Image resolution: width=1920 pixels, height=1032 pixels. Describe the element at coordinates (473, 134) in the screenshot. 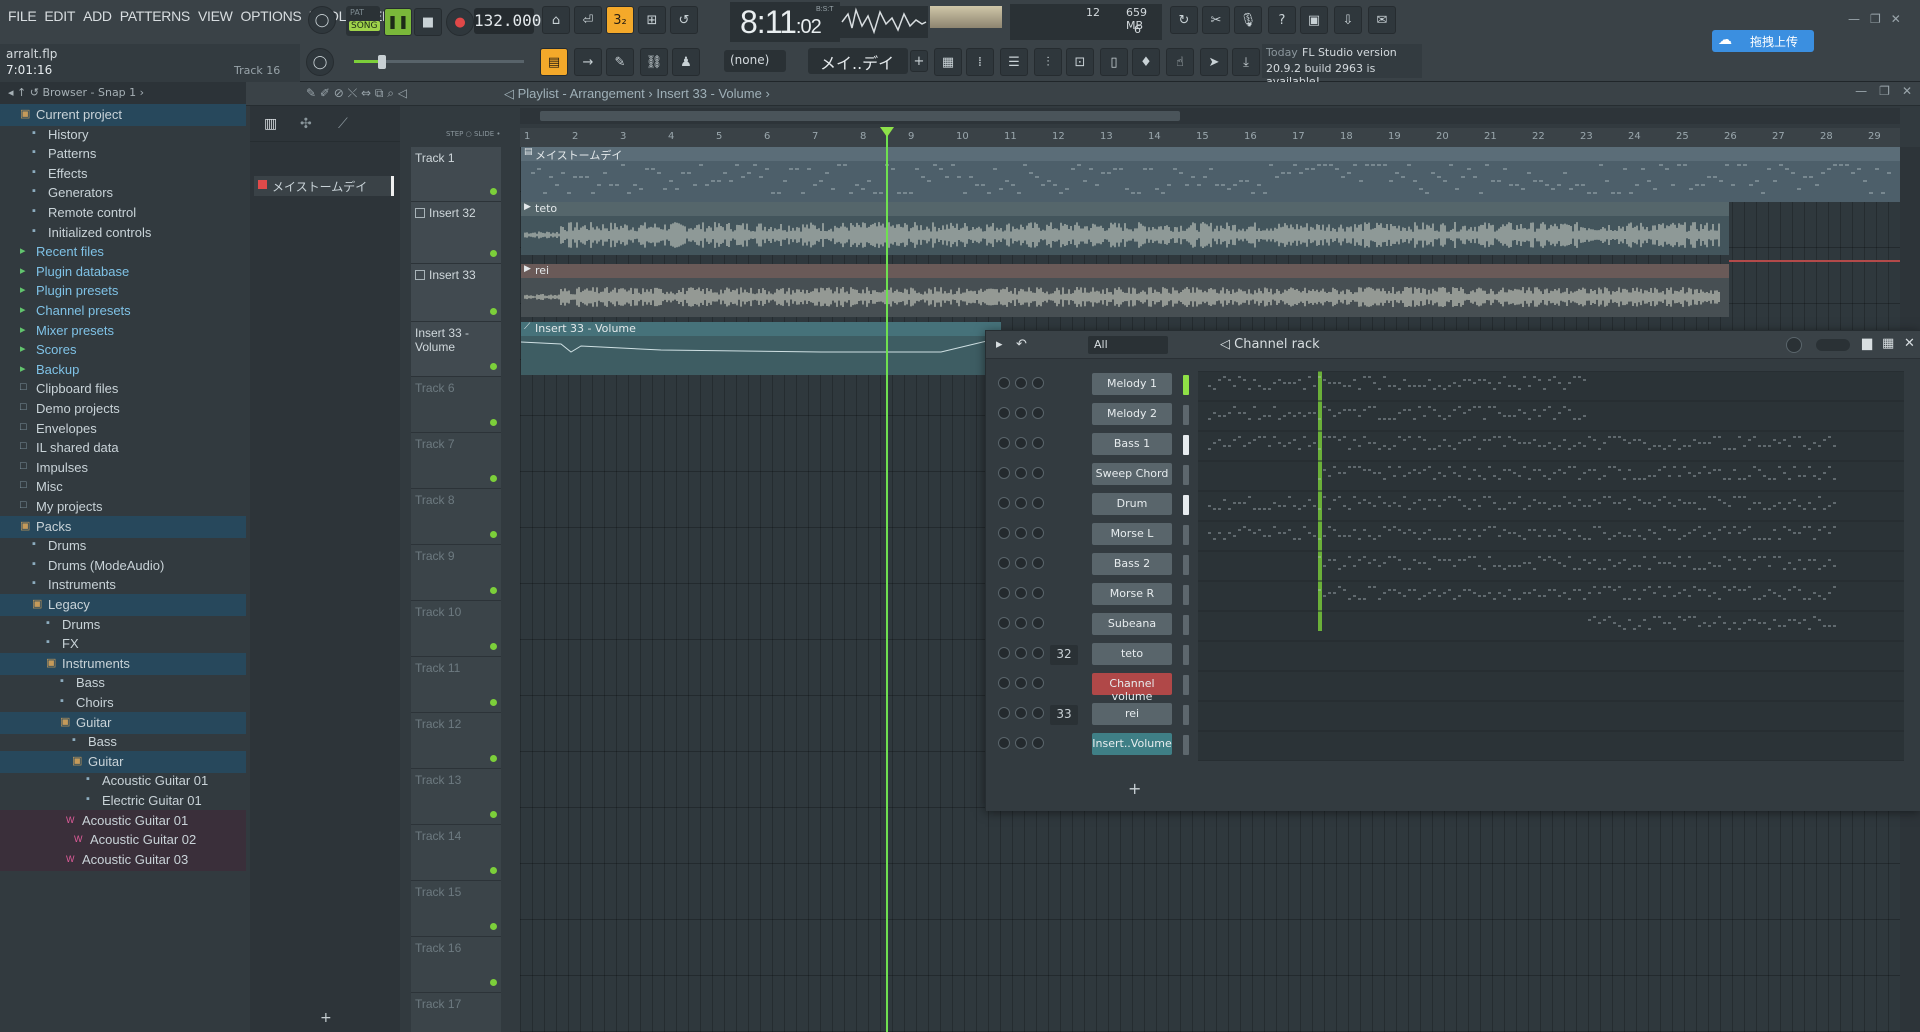

I see `step-slide-toggle: STEP ○ SLIDE •` at that location.